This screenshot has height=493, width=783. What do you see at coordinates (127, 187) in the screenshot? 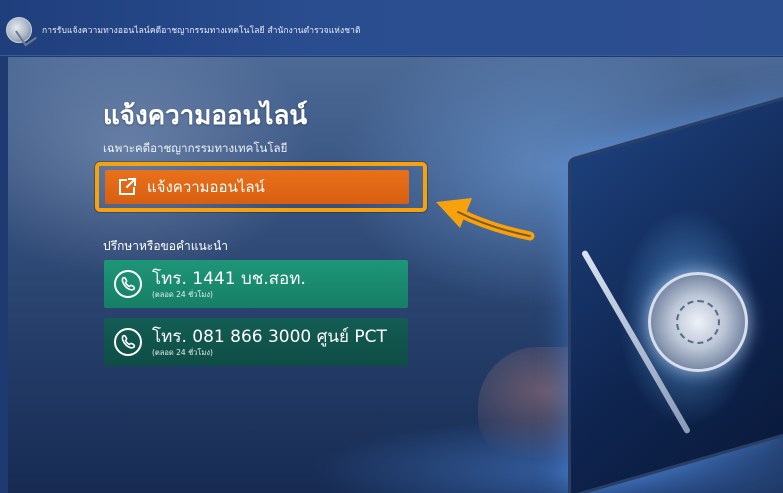
I see `edit-external-icon` at bounding box center [127, 187].